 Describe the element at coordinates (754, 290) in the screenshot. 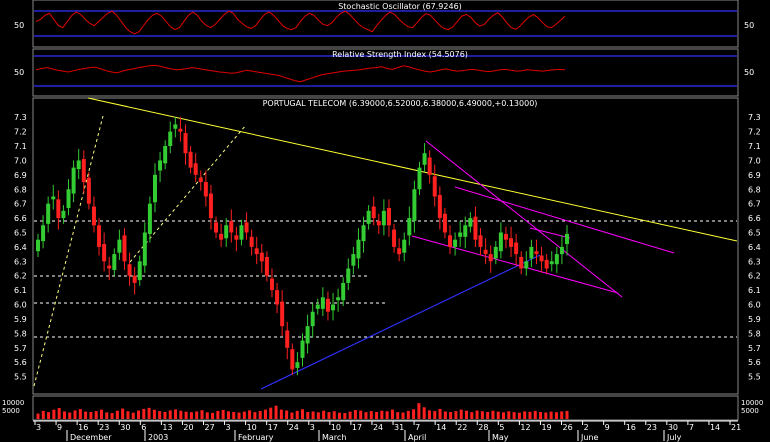

I see `price-tick-right: 6.1` at that location.